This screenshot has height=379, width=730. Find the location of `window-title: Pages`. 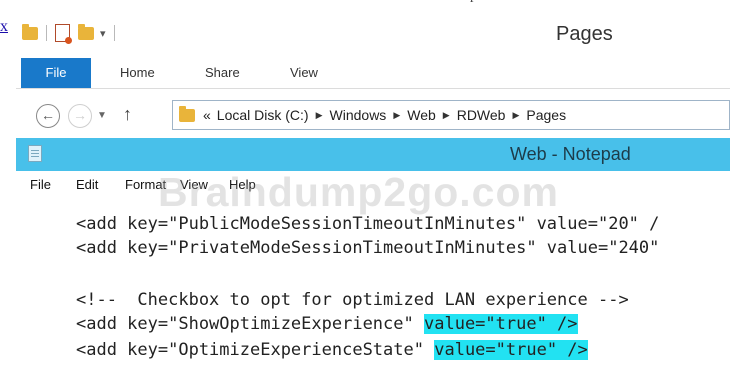

window-title: Pages is located at coordinates (584, 34).